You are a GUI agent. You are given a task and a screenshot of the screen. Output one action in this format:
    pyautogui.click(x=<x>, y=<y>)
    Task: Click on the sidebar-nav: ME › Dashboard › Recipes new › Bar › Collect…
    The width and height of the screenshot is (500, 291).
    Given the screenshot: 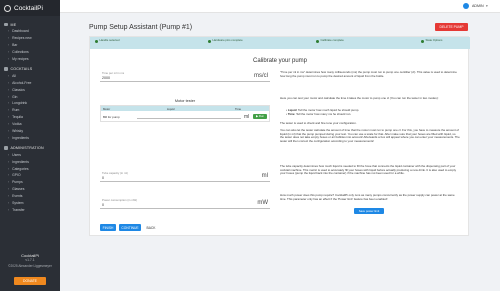 What is the action you would take?
    pyautogui.click(x=30, y=114)
    